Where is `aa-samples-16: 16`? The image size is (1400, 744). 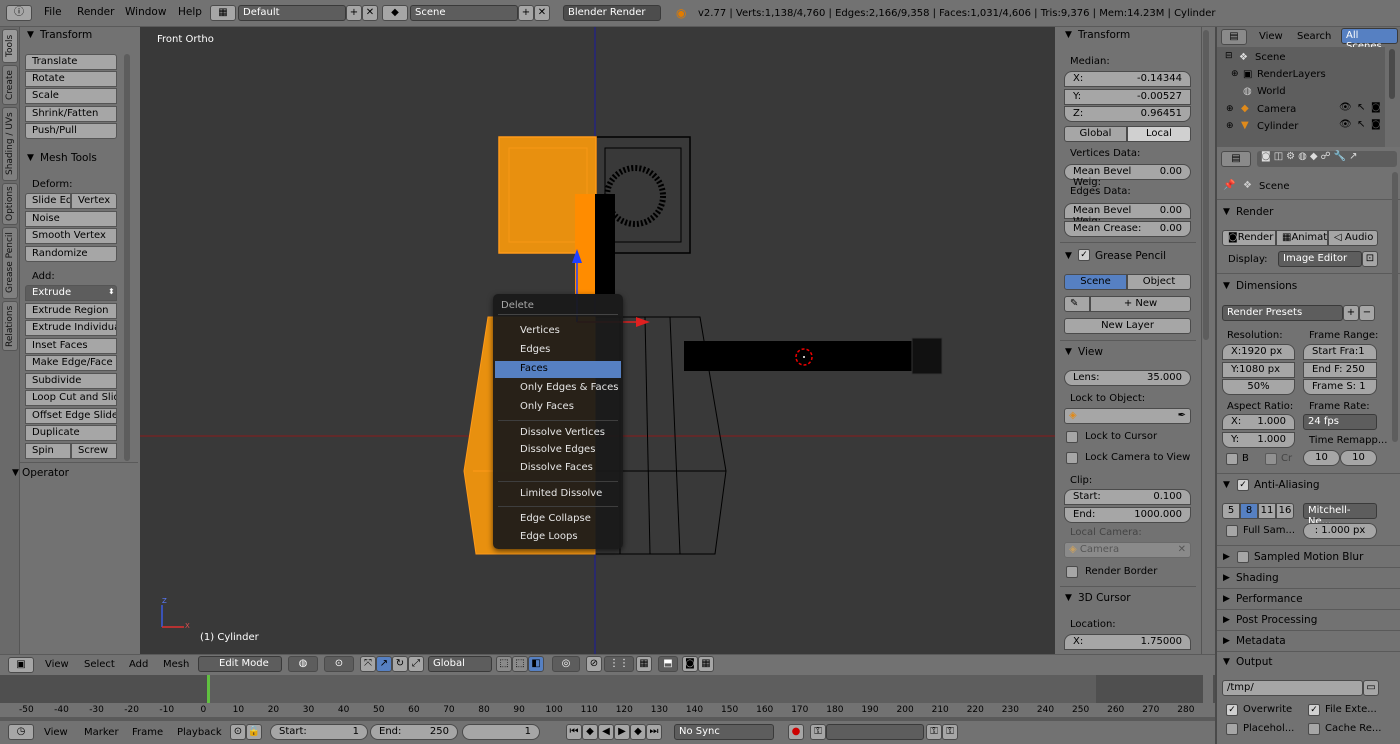
aa-samples-16: 16 is located at coordinates (1285, 511).